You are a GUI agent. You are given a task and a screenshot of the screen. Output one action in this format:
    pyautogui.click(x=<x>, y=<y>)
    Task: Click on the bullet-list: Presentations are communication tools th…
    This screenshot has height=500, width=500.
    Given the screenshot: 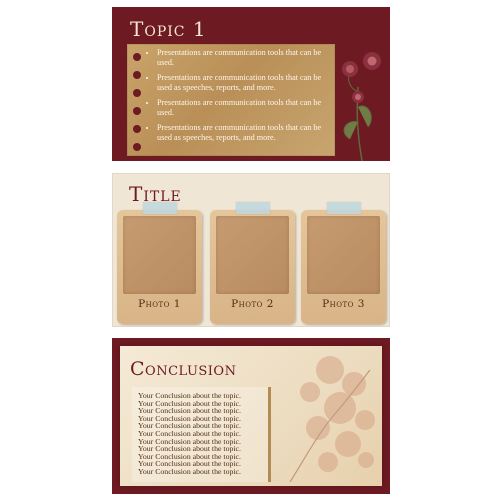 What is the action you would take?
    pyautogui.click(x=242, y=98)
    